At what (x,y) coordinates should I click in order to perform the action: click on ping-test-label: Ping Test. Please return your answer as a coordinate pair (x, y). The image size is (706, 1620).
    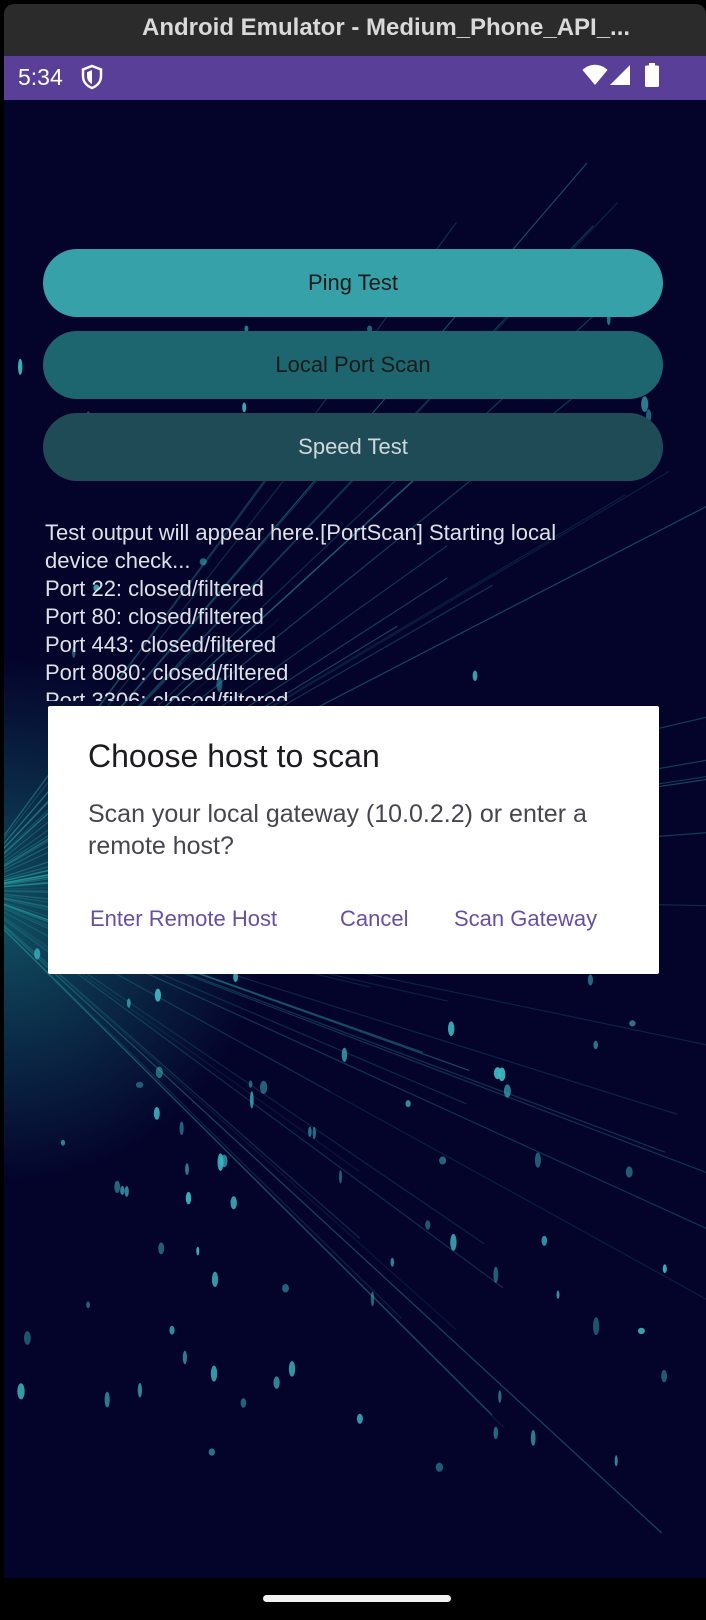
    Looking at the image, I should click on (353, 282).